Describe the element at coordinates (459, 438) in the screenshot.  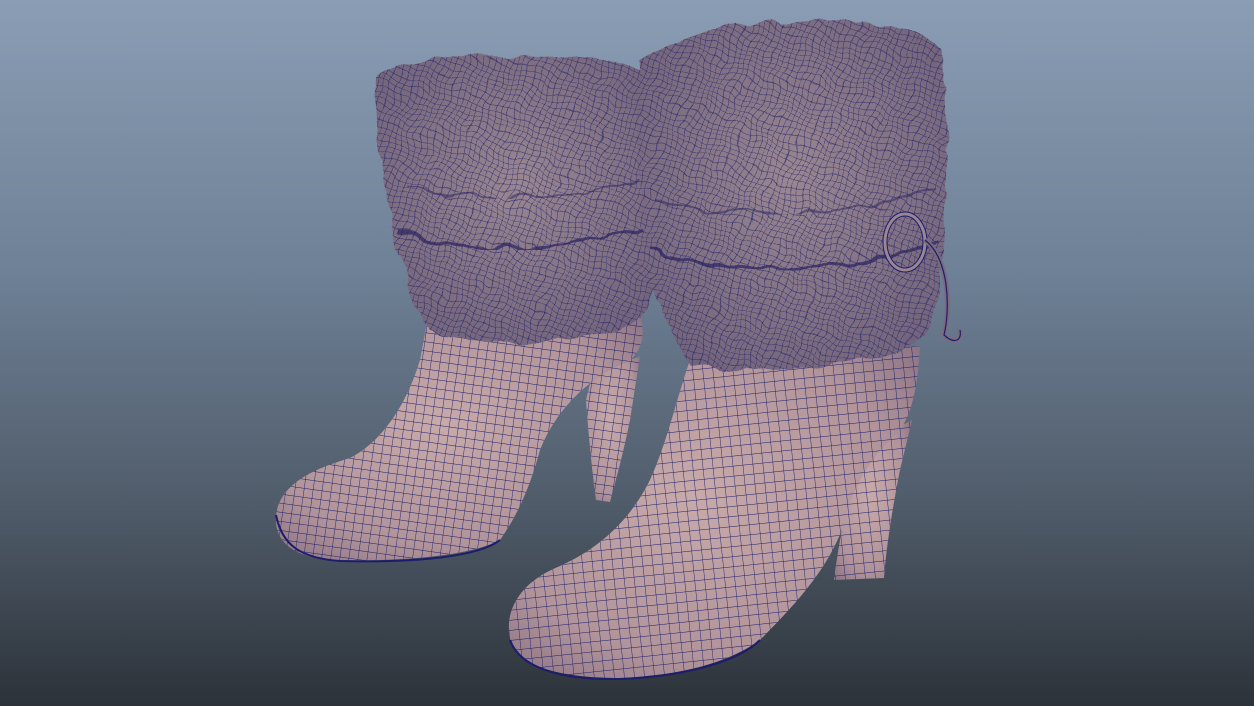
I see `left-boot-shaft` at that location.